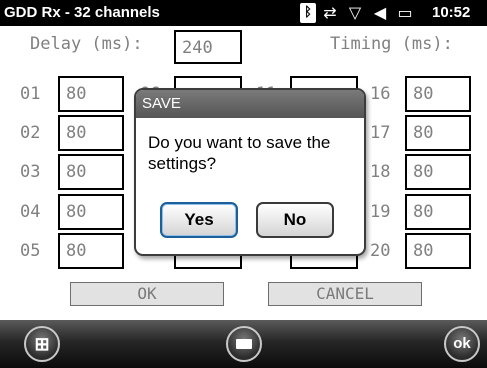  What do you see at coordinates (380, 172) in the screenshot?
I see `channel-label: 18` at bounding box center [380, 172].